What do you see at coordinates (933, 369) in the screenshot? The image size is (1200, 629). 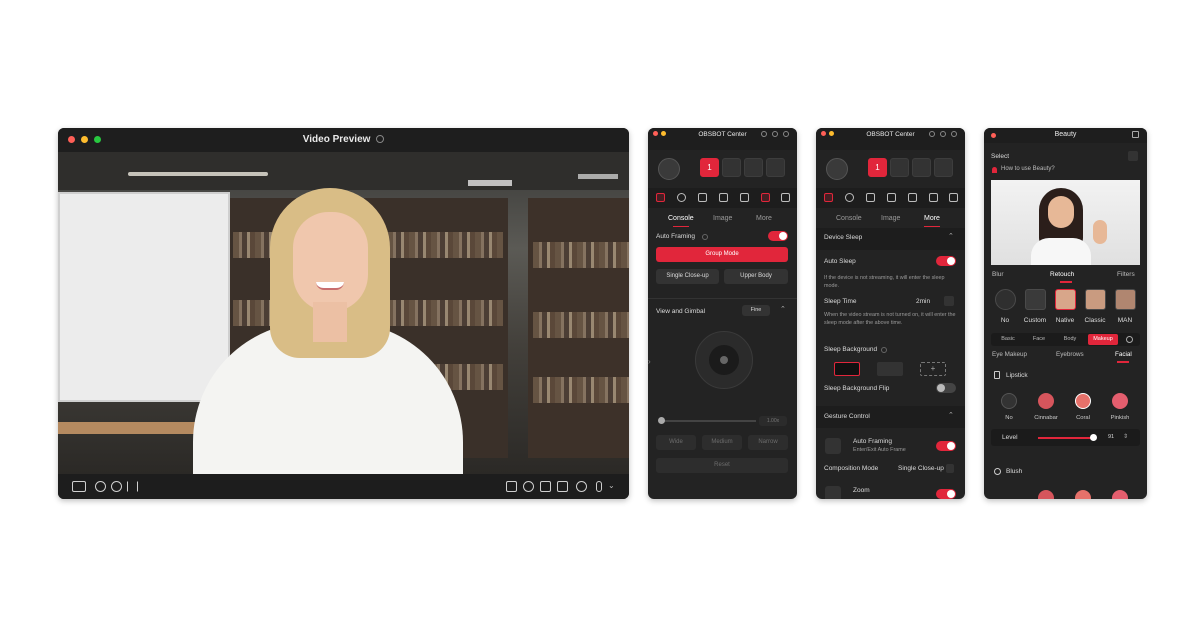 I see `plus-icon: +` at bounding box center [933, 369].